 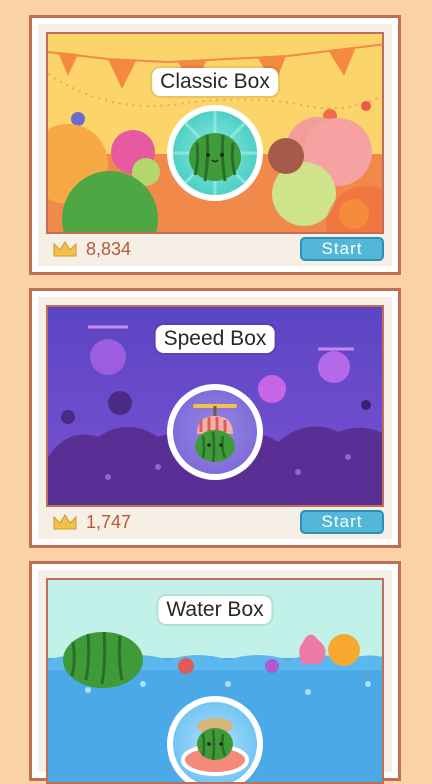 What do you see at coordinates (109, 248) in the screenshot?
I see `score-value: 8,834` at bounding box center [109, 248].